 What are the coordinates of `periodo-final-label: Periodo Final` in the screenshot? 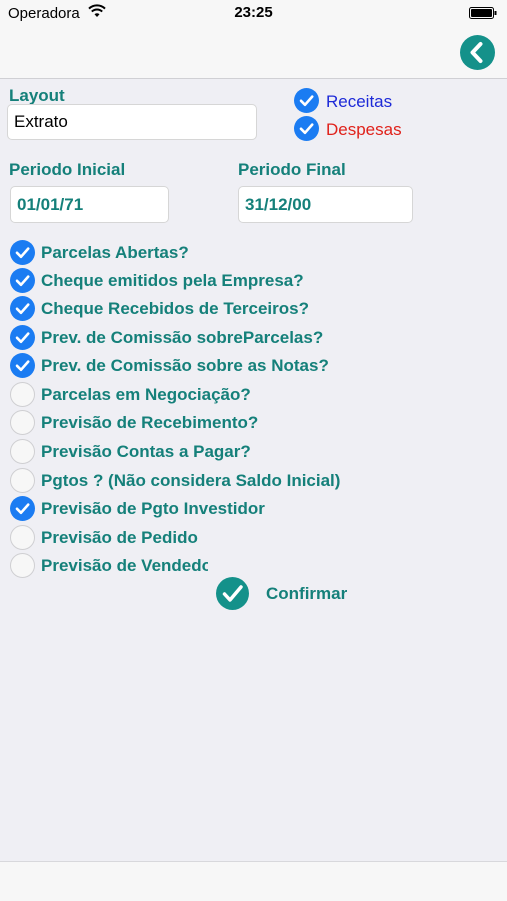 It's located at (292, 169).